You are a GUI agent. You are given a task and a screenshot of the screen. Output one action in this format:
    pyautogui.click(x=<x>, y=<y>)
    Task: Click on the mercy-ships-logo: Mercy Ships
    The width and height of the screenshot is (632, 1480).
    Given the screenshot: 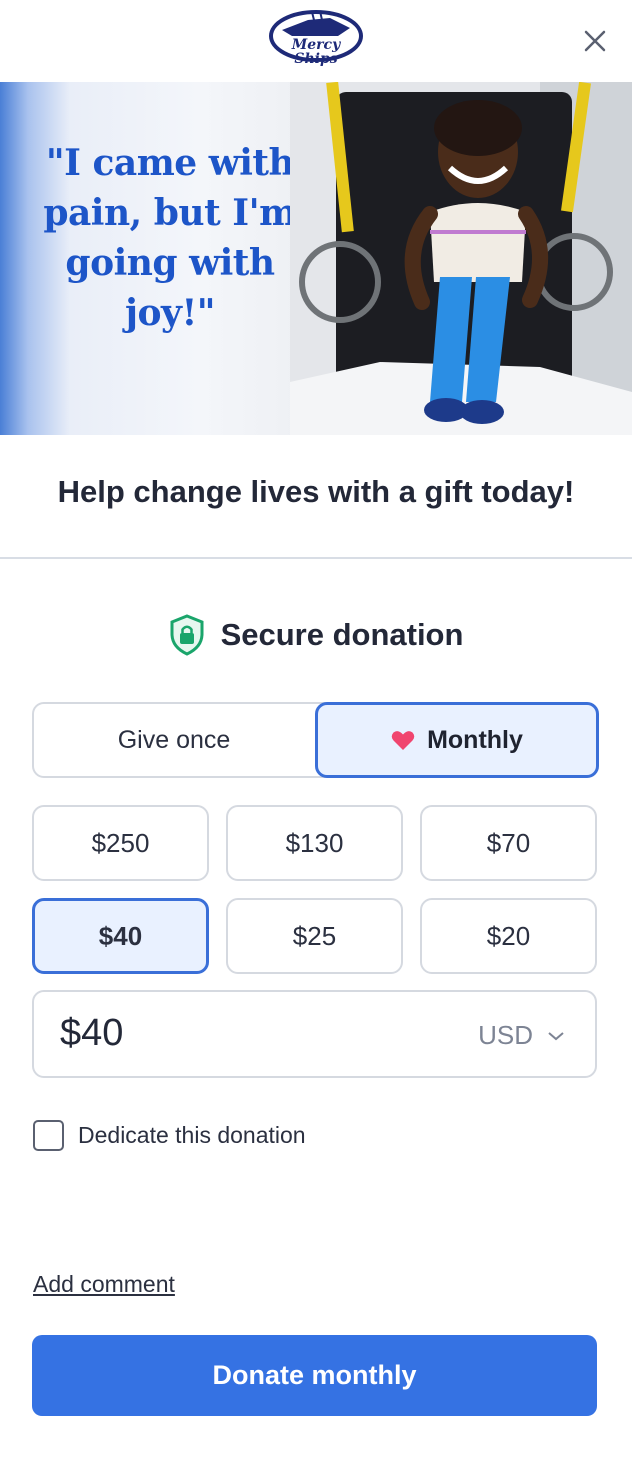 What is the action you would take?
    pyautogui.click(x=316, y=41)
    